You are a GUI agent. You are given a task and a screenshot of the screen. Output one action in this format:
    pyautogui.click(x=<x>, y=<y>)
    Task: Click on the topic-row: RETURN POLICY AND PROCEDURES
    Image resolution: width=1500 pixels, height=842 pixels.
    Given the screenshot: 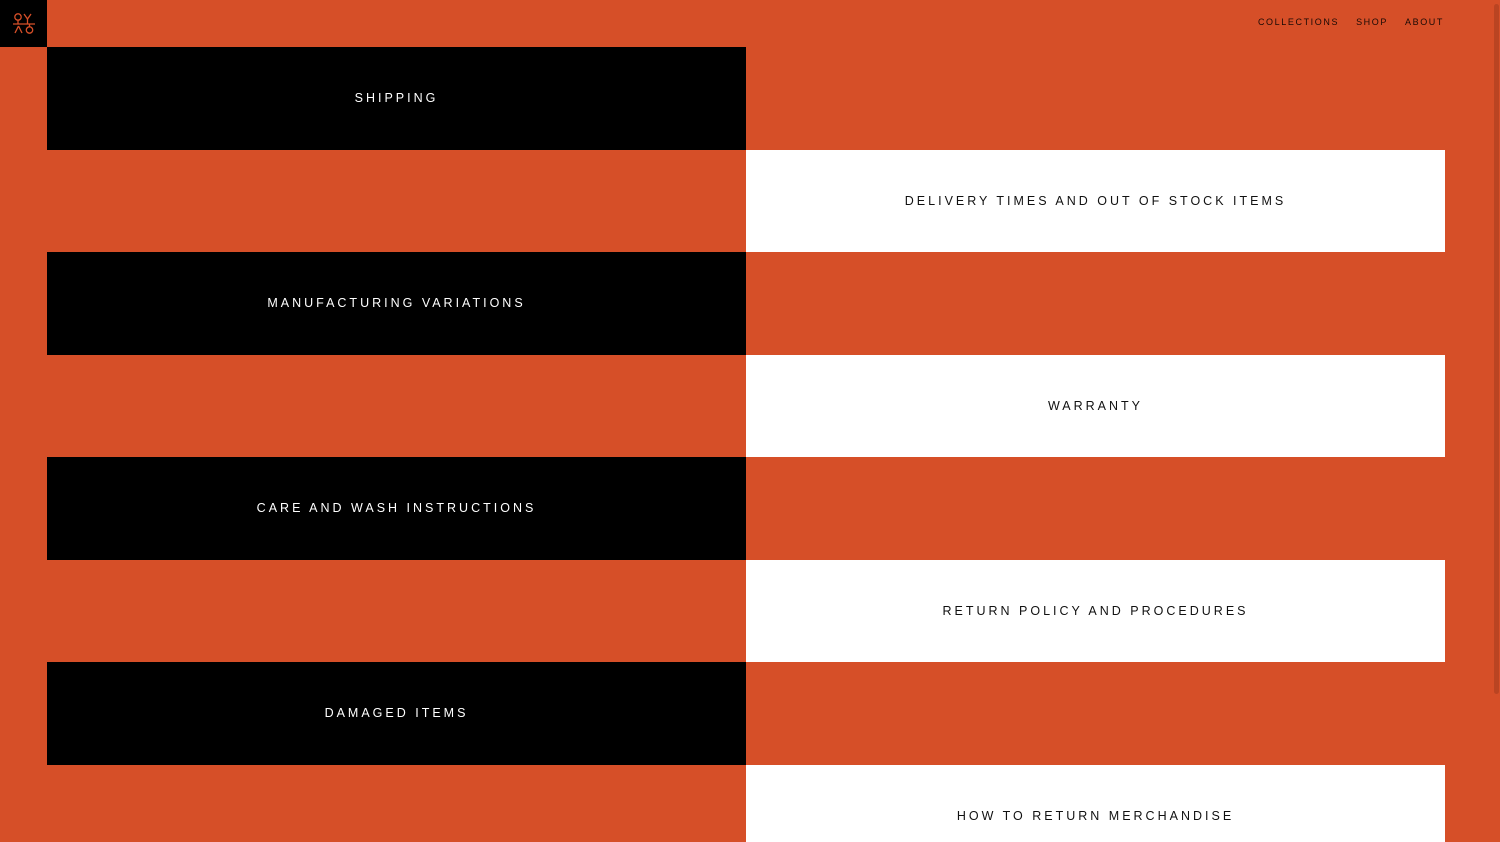 What is the action you would take?
    pyautogui.click(x=746, y=611)
    